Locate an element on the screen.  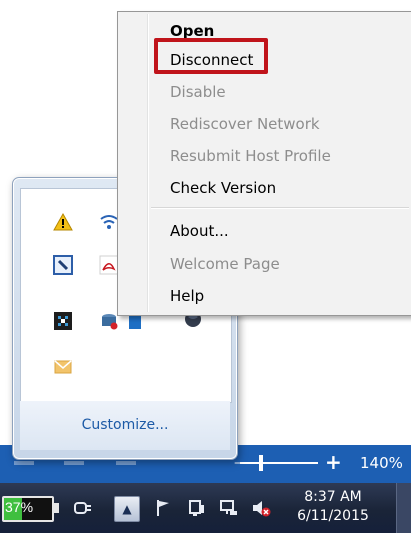
clock: 8:37 AM 6/11/2015 is located at coordinates (333, 507).